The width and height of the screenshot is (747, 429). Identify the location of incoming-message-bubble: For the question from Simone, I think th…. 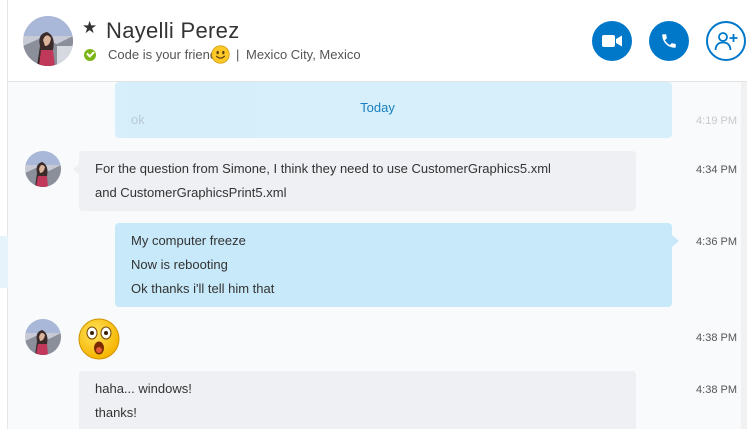
(357, 181).